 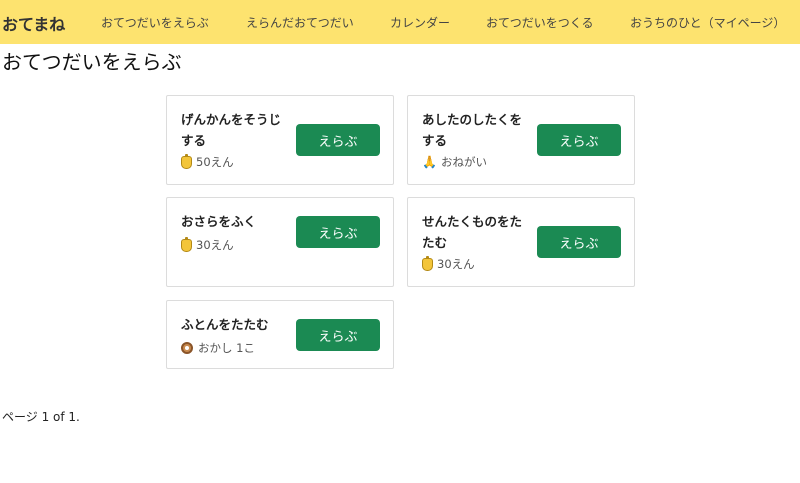 I want to click on chore-title: ふとんをたたむ, so click(x=225, y=324).